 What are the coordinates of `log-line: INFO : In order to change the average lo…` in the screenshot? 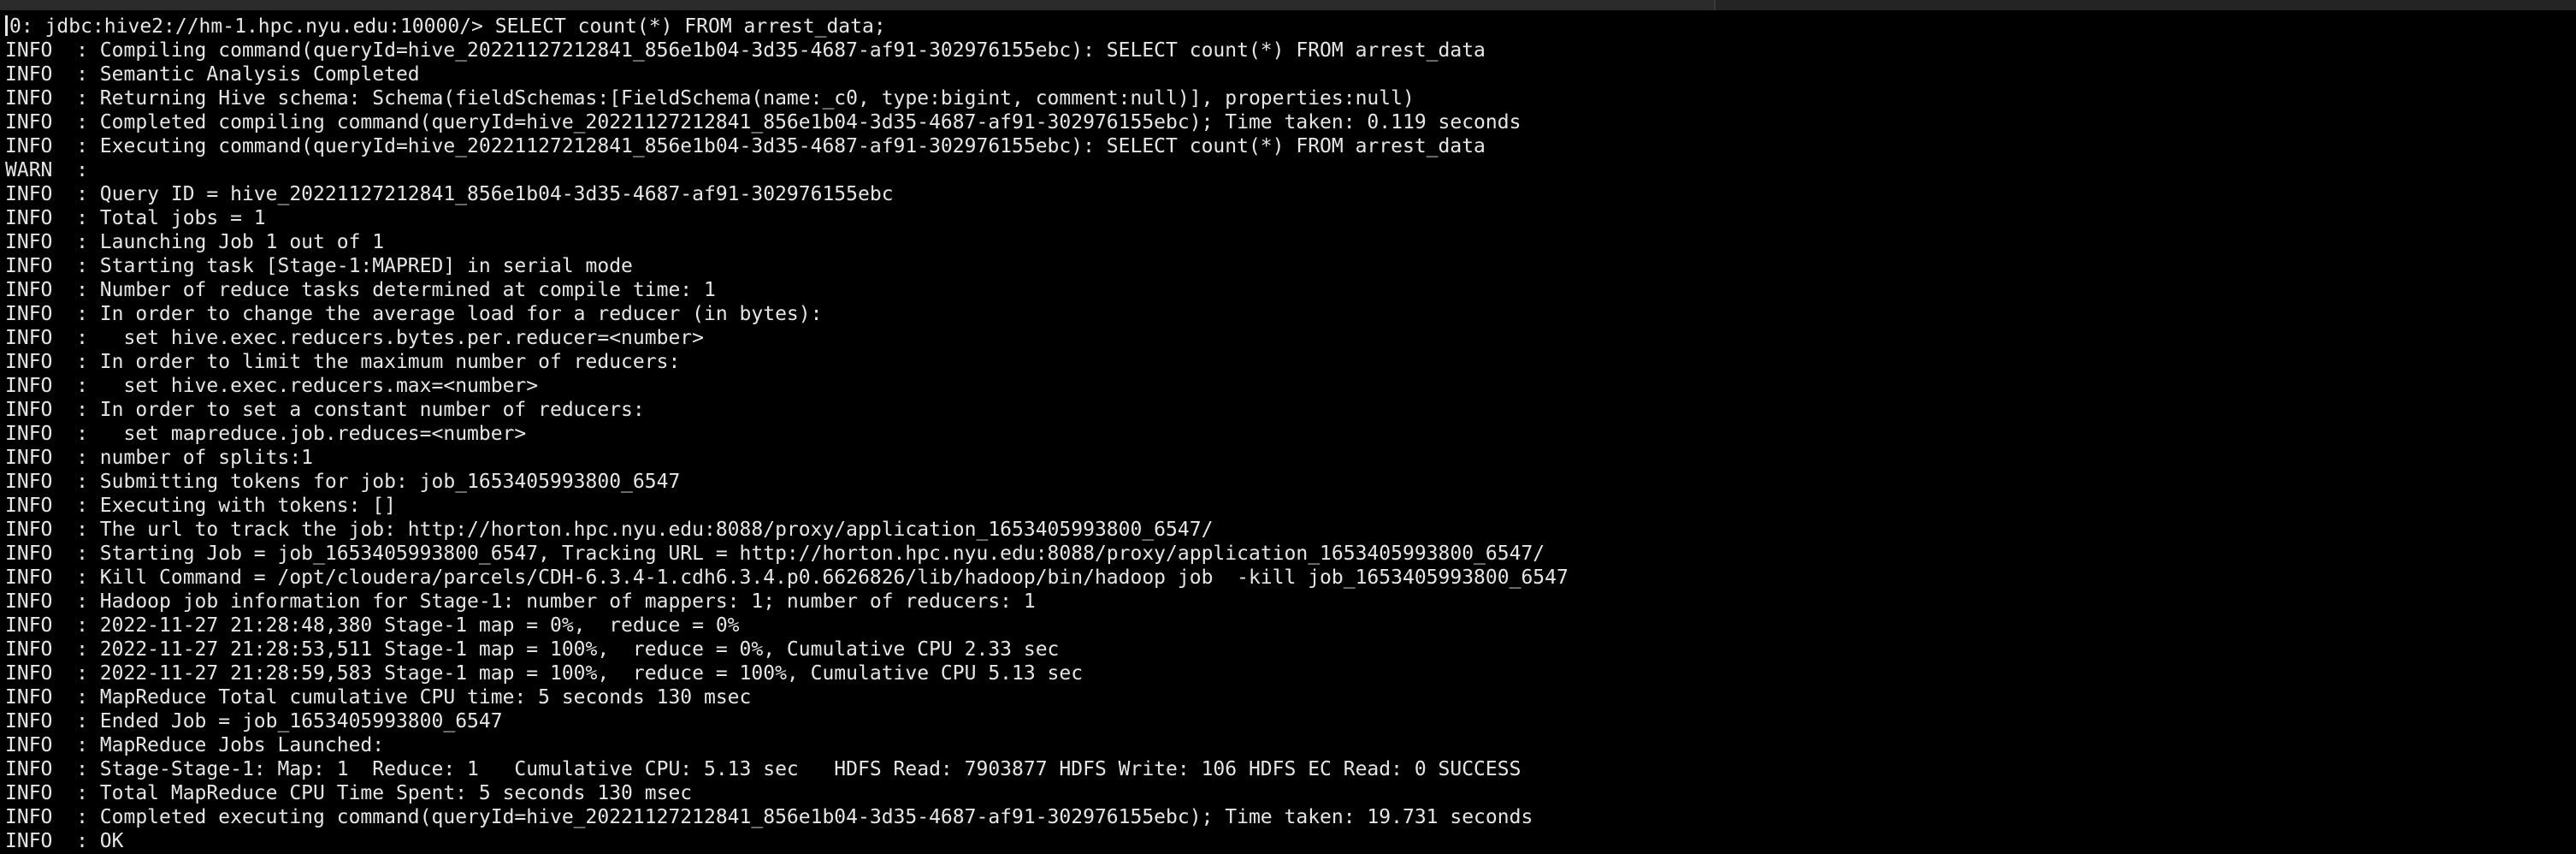 It's located at (414, 314).